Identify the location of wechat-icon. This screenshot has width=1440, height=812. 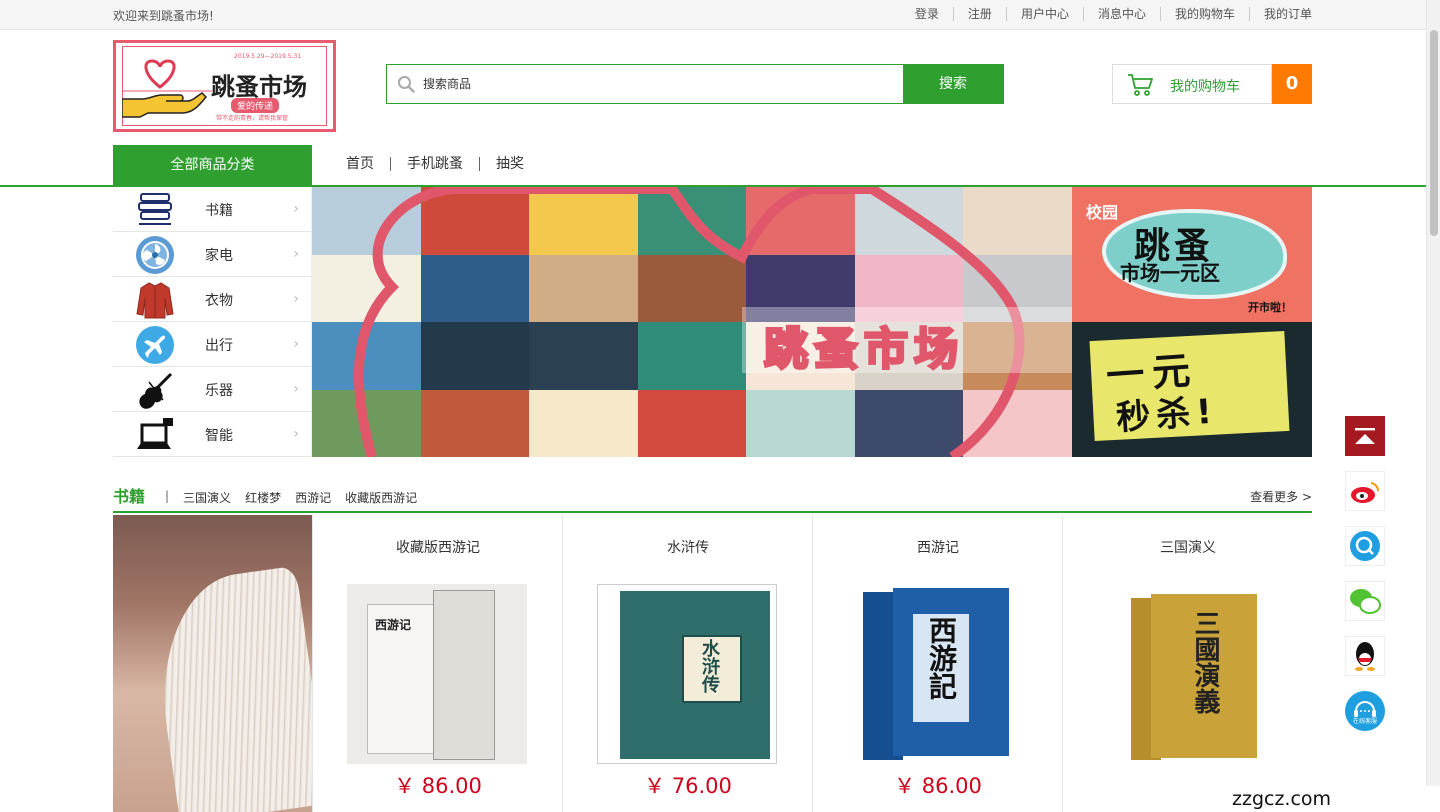
(1365, 601).